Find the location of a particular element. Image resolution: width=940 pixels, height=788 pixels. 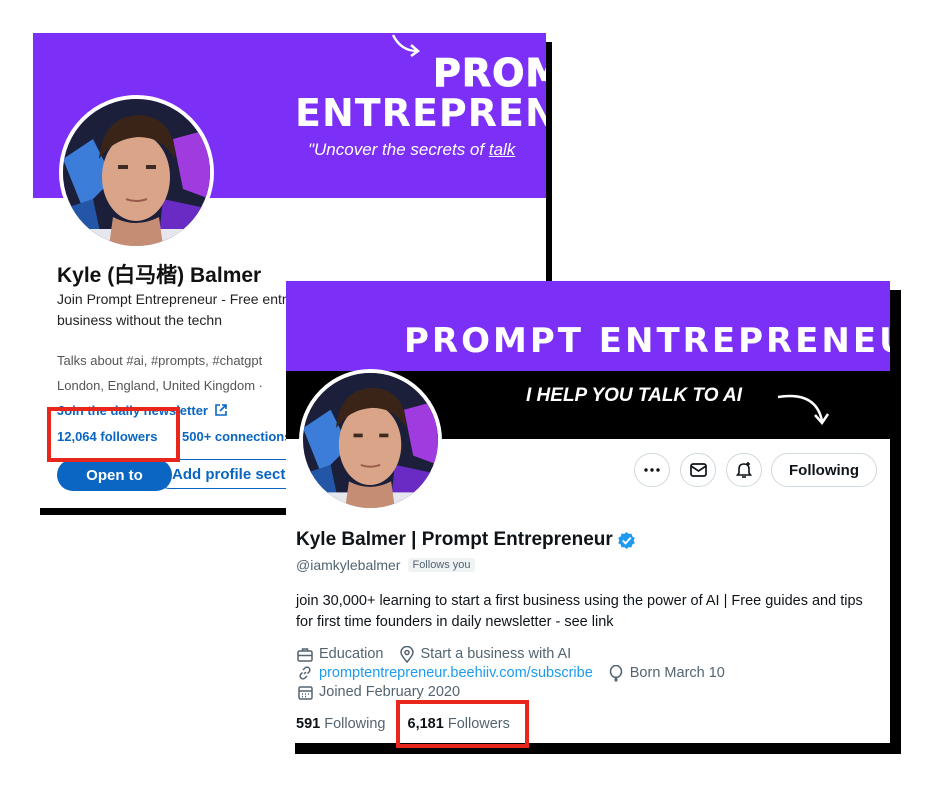

website-link: promptentrepreneur.beehiiv.com/subscribe is located at coordinates (456, 673).